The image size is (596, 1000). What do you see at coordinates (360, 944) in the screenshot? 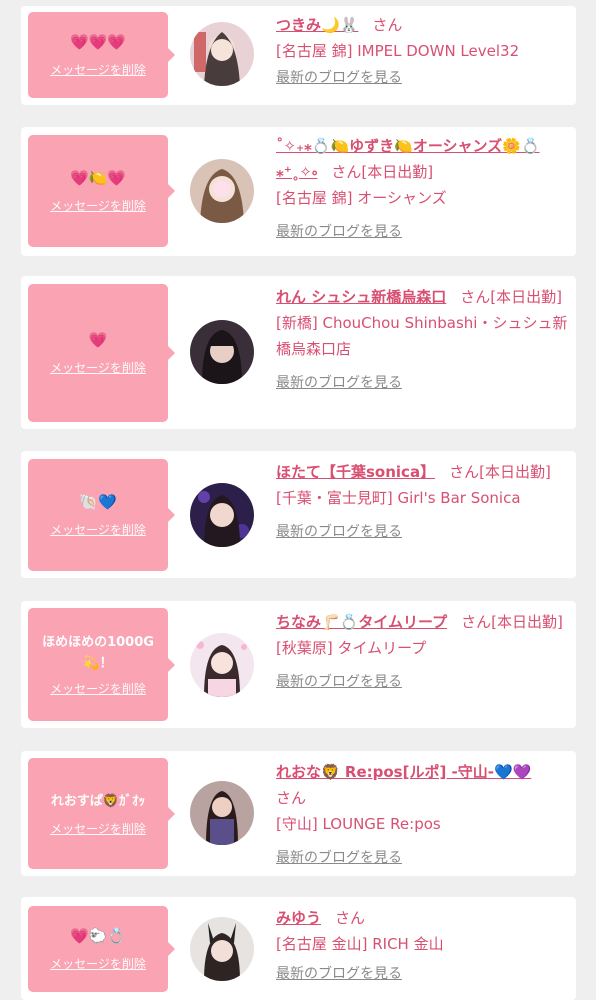
I see `shop-name: [名古屋 金山] RICH 金山` at bounding box center [360, 944].